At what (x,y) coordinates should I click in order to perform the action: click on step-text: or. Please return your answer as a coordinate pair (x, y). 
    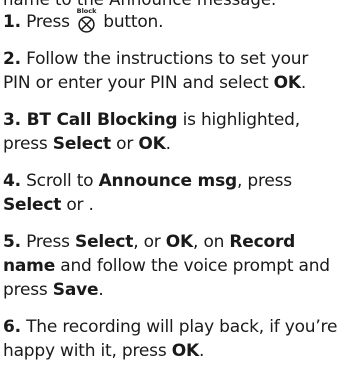
    Looking at the image, I should click on (124, 144).